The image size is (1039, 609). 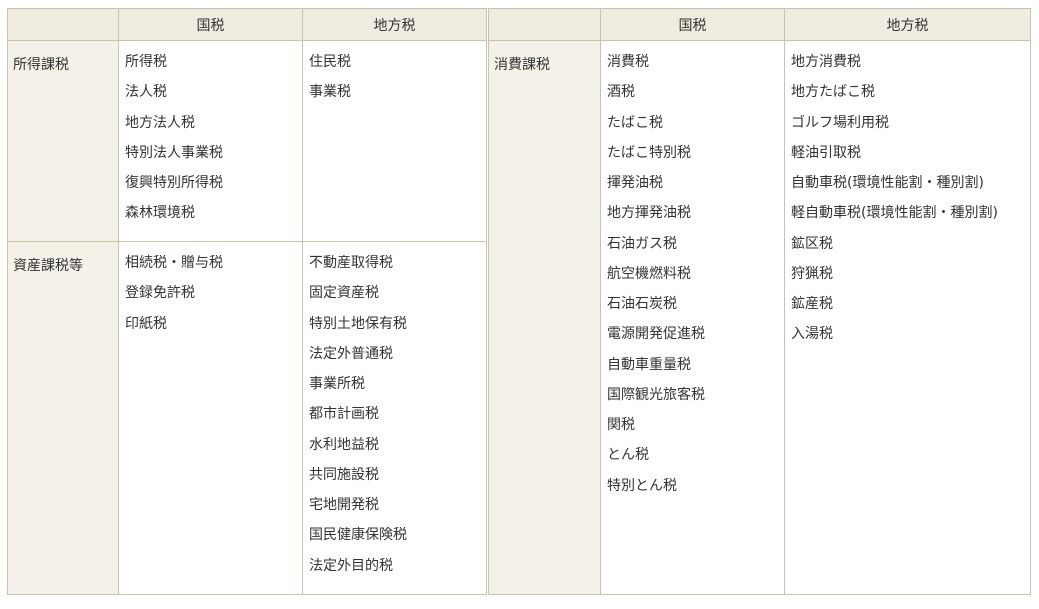 What do you see at coordinates (351, 263) in the screenshot?
I see `list-item: 不動産取得税` at bounding box center [351, 263].